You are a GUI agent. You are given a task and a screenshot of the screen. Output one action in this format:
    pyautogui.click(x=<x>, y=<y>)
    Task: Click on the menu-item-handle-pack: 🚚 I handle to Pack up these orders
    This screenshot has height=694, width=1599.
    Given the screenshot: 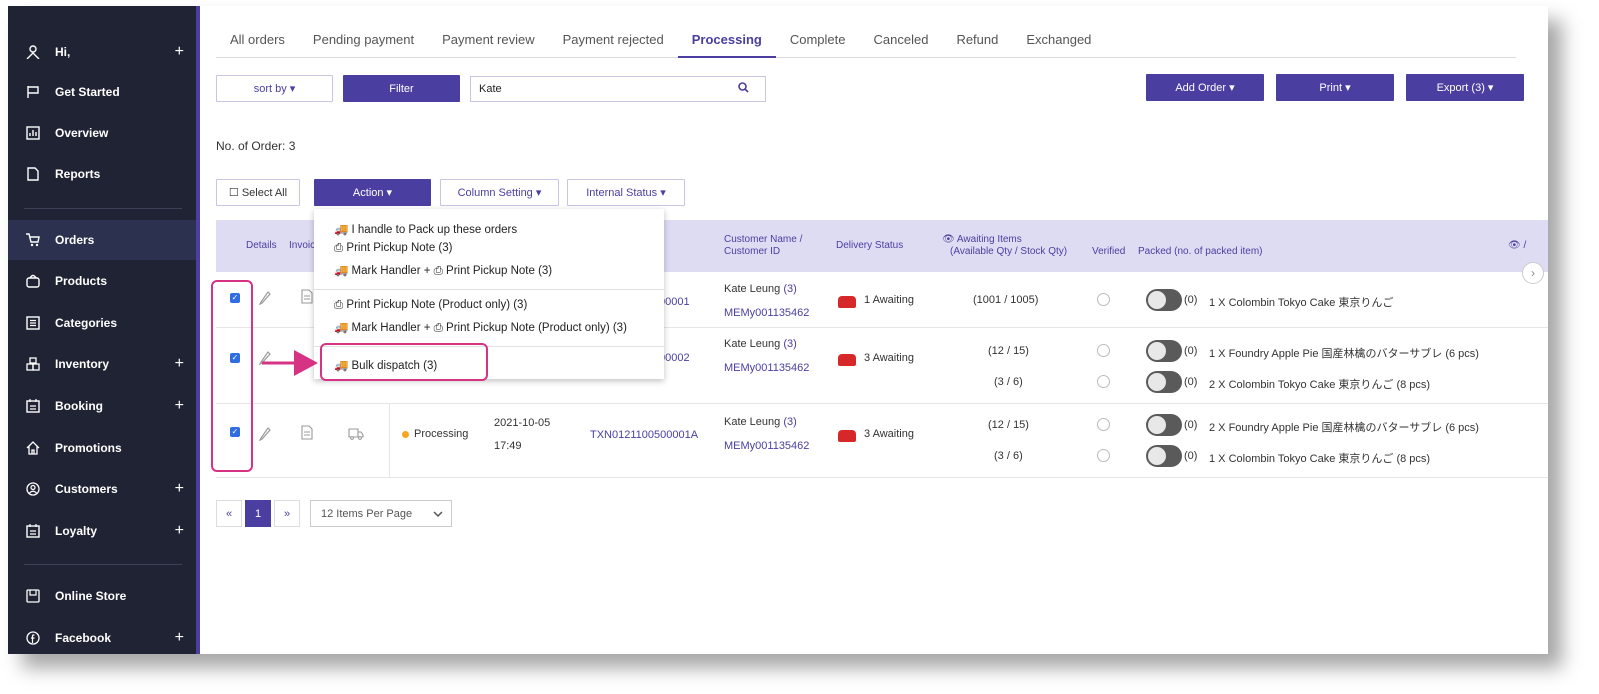 What is the action you would take?
    pyautogui.click(x=425, y=229)
    